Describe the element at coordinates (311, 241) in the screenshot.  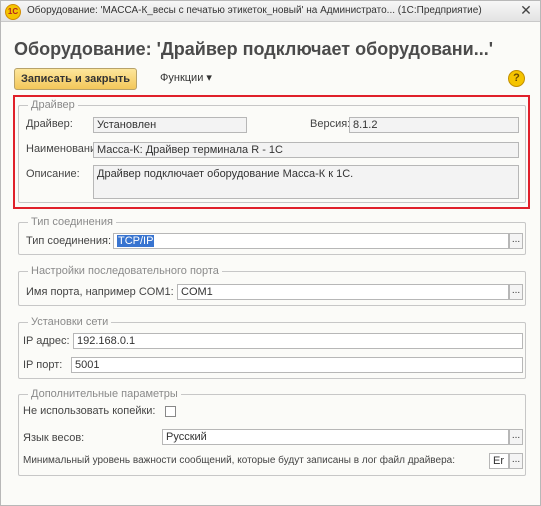
I see `connection-type-field: TCP/IP` at that location.